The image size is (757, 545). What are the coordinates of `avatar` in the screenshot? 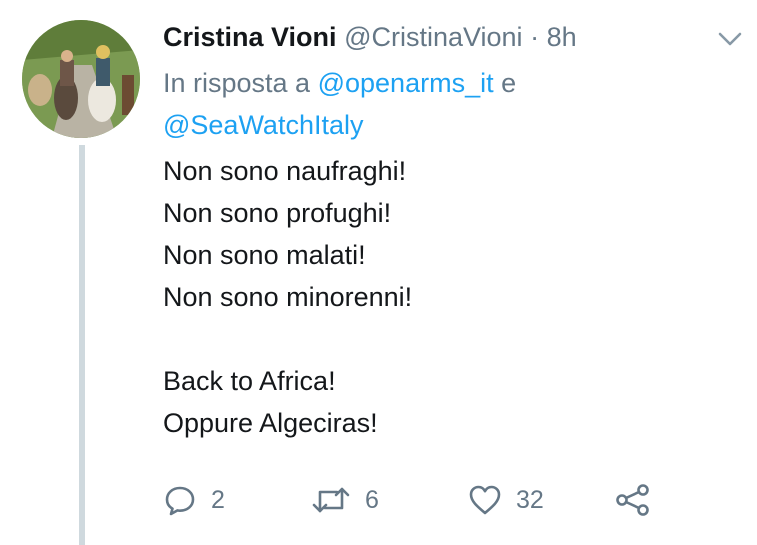 It's located at (81, 79).